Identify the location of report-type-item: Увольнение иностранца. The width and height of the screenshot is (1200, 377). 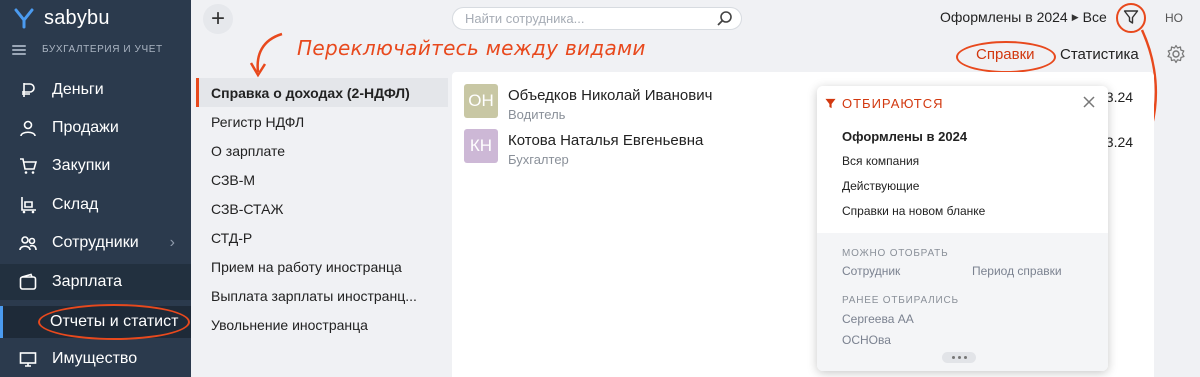
(322, 324).